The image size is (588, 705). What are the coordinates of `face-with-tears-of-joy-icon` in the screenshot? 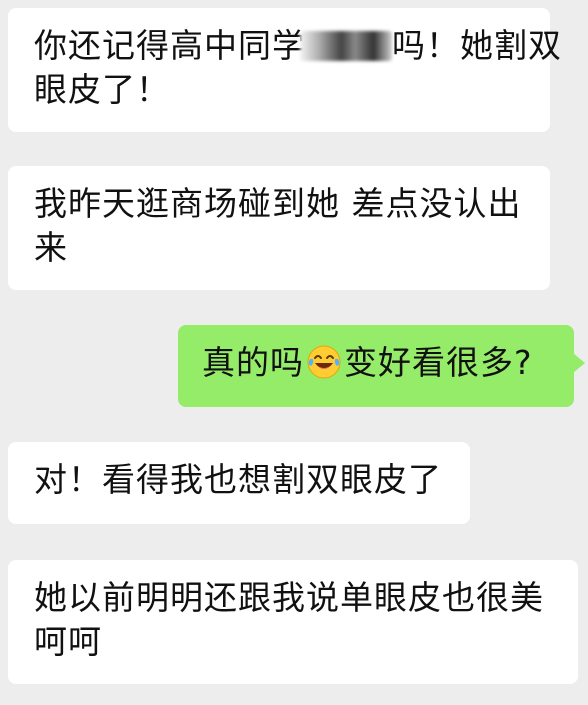 It's located at (324, 362).